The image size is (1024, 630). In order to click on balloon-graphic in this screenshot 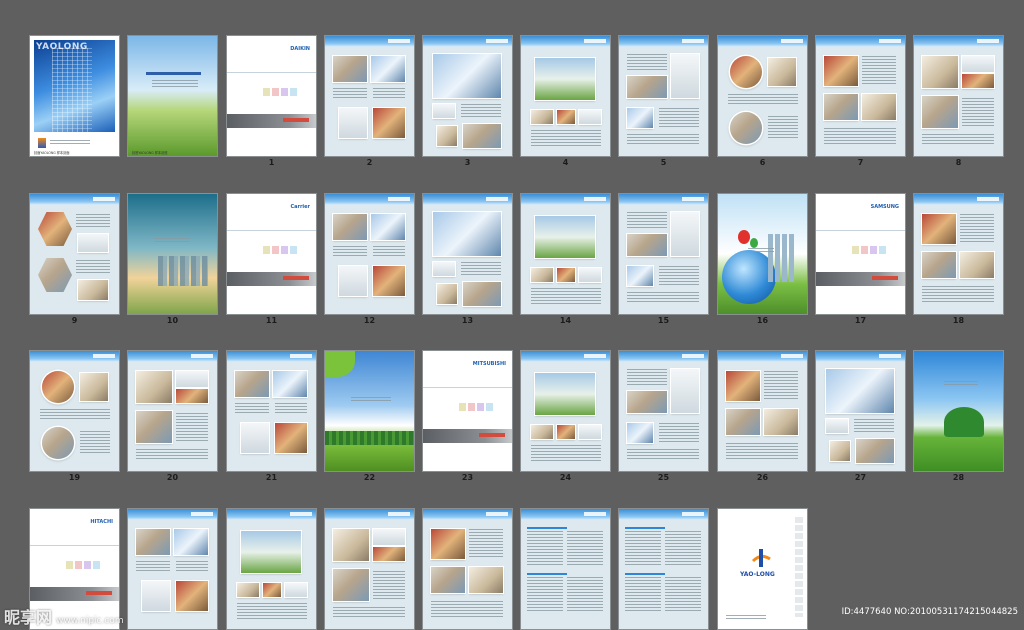, I will do `click(744, 237)`.